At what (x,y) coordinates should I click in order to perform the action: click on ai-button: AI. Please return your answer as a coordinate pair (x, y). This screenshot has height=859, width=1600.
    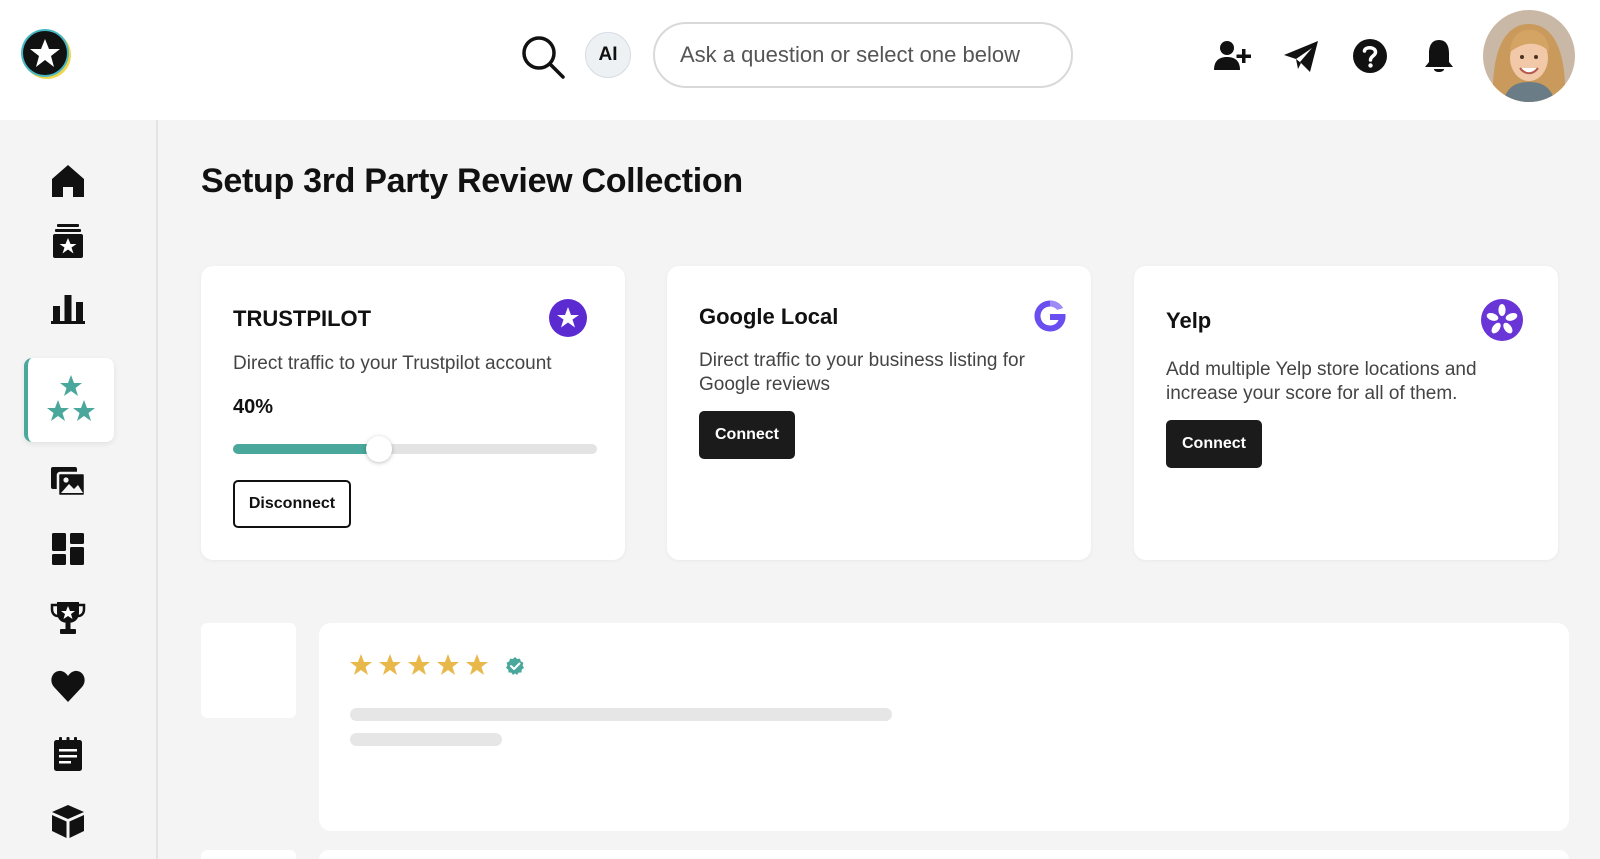
    Looking at the image, I should click on (608, 55).